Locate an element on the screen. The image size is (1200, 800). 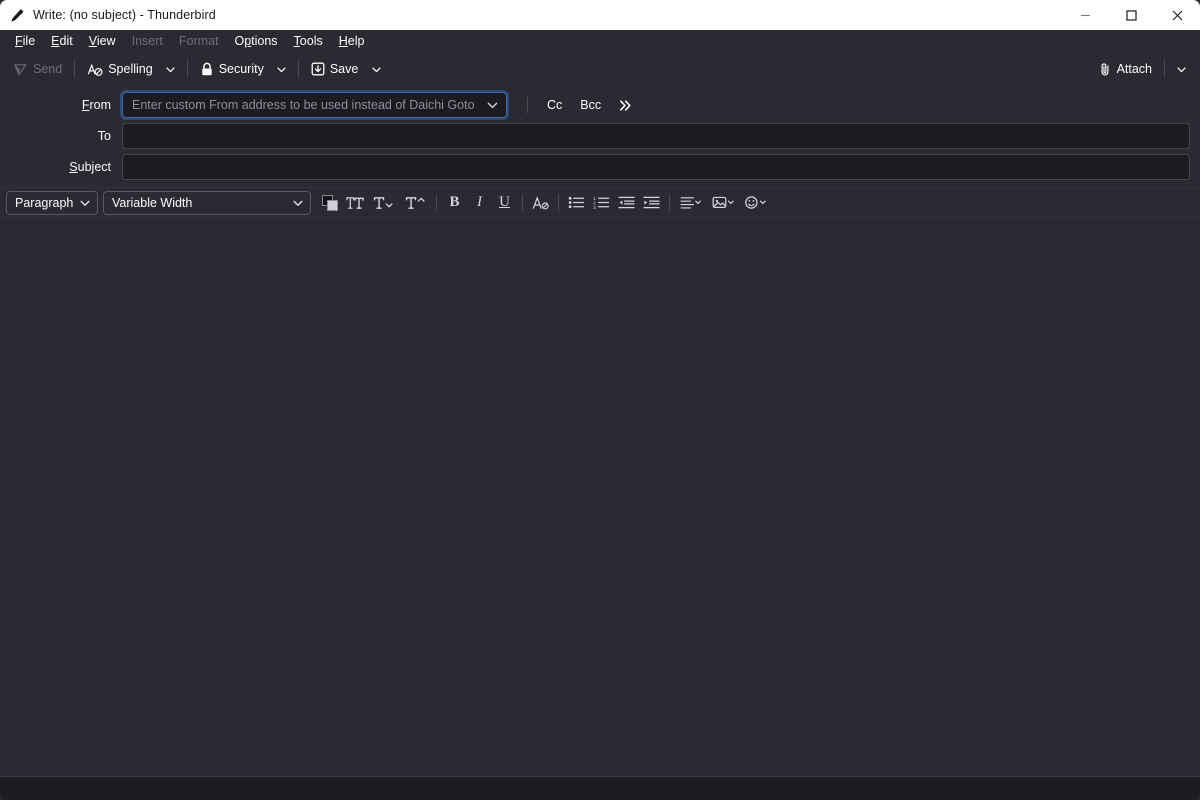
security-button: Security is located at coordinates (232, 69).